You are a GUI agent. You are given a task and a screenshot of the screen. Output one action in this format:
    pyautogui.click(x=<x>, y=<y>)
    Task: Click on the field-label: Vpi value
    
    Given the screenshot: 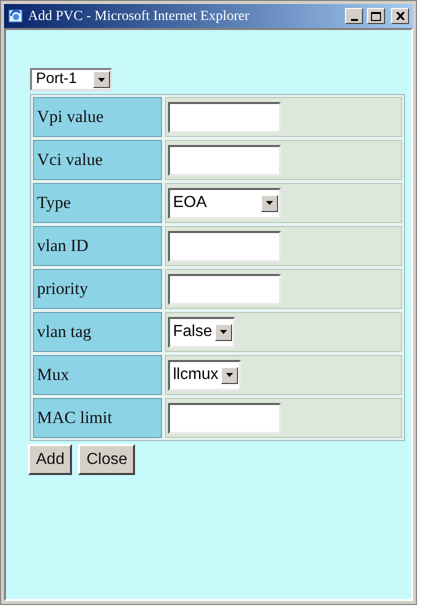 What is the action you would take?
    pyautogui.click(x=97, y=117)
    